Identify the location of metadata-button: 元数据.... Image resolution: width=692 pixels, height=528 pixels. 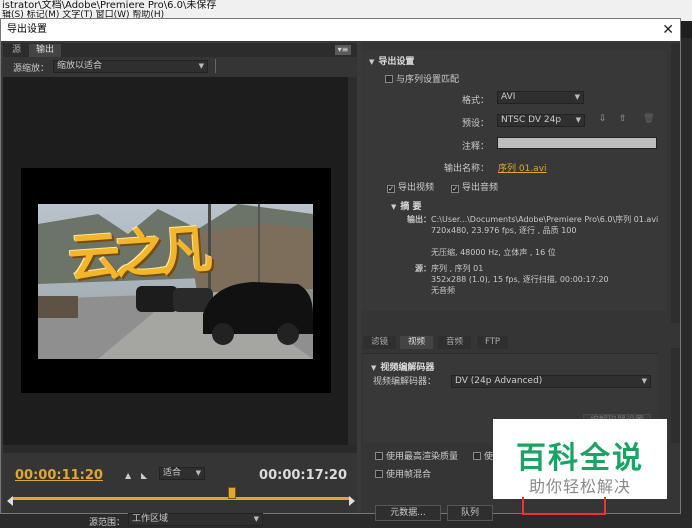
(408, 513).